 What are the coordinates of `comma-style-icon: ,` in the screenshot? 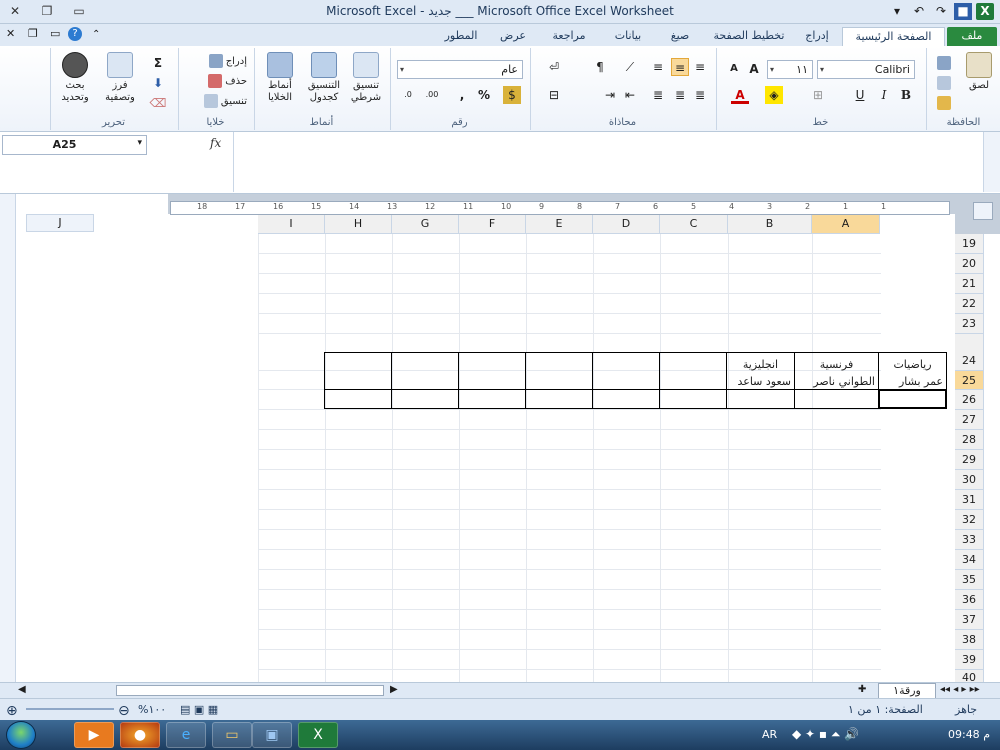 It's located at (462, 95).